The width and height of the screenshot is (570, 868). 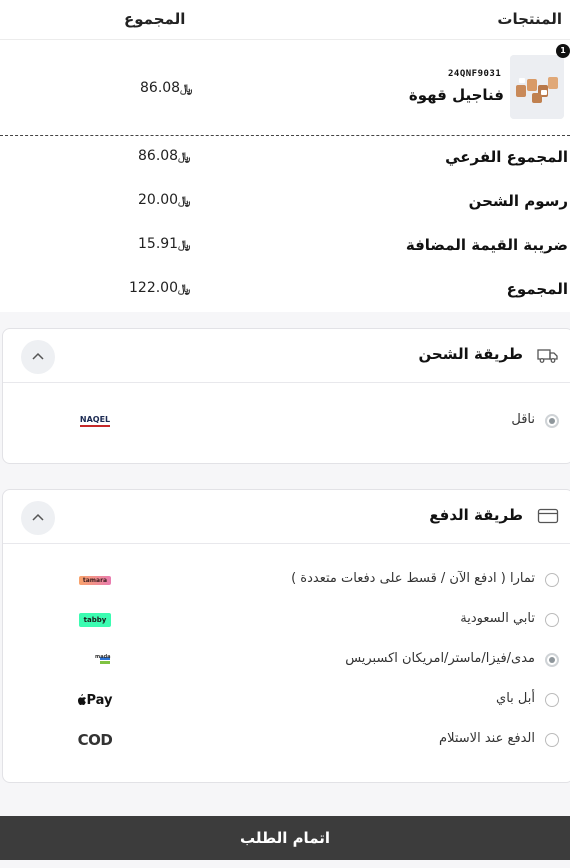 What do you see at coordinates (523, 419) in the screenshot?
I see `shipping-option-label: ناقل` at bounding box center [523, 419].